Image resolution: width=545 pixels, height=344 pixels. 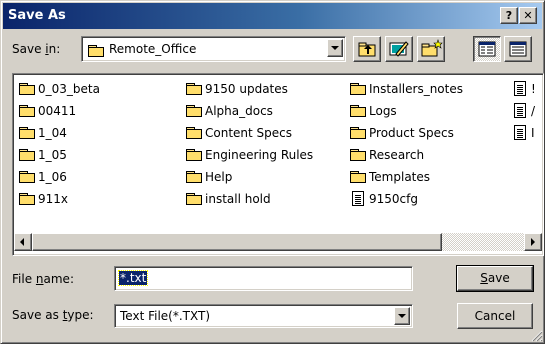 I want to click on list-item: 9150 updates, so click(x=237, y=88).